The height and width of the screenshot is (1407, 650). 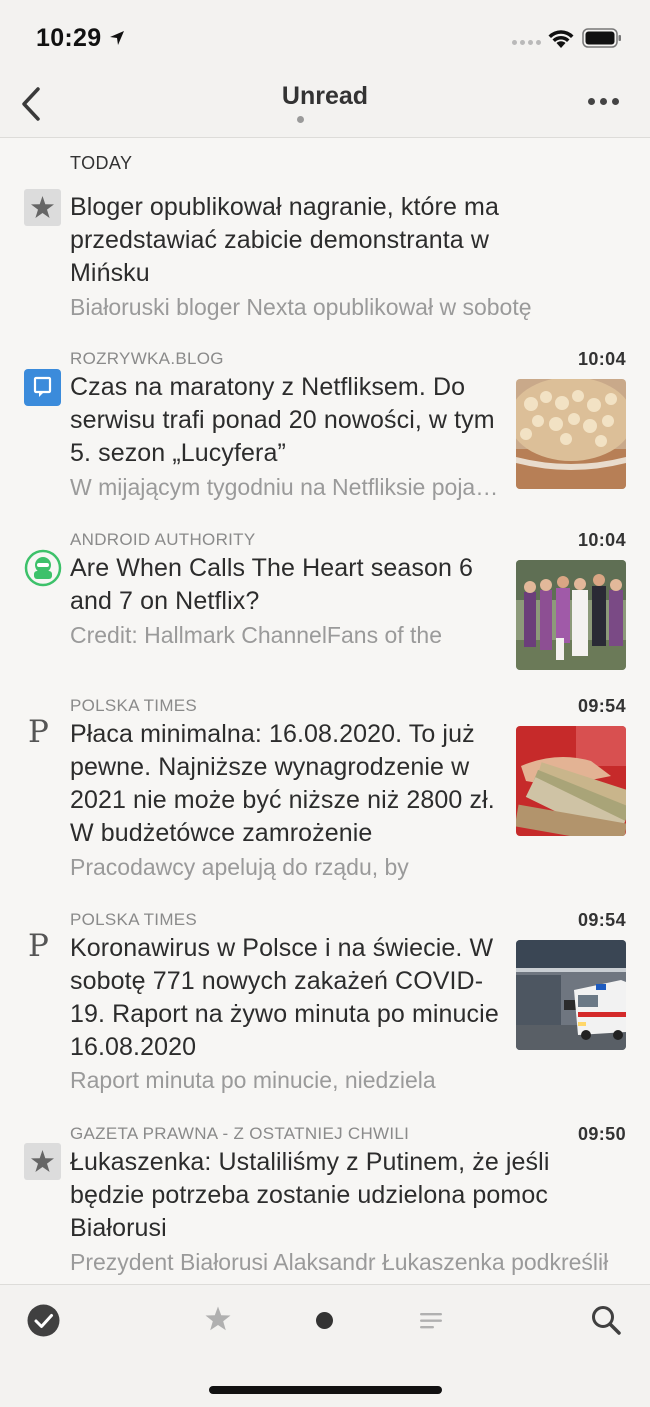 I want to click on nav-bar: Unread, so click(x=325, y=104).